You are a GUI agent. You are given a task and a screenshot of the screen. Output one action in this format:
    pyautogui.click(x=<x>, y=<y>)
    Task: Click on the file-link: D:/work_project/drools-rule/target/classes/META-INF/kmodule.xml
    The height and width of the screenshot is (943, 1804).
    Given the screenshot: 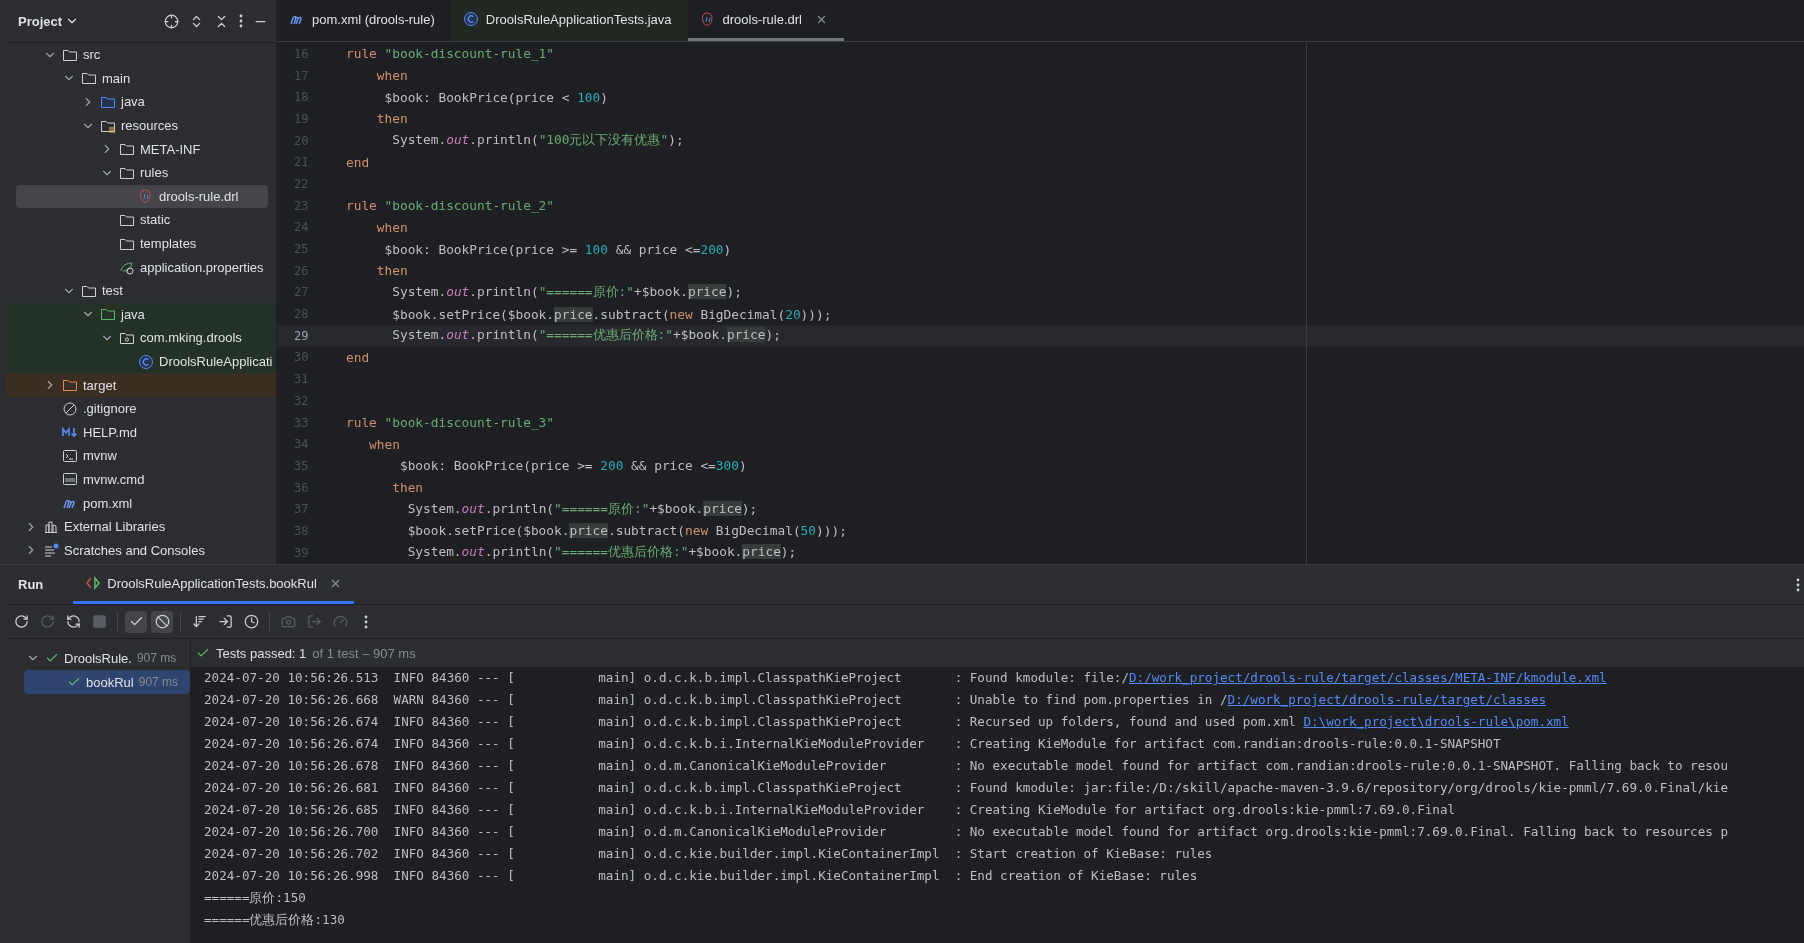 What is the action you would take?
    pyautogui.click(x=1368, y=677)
    